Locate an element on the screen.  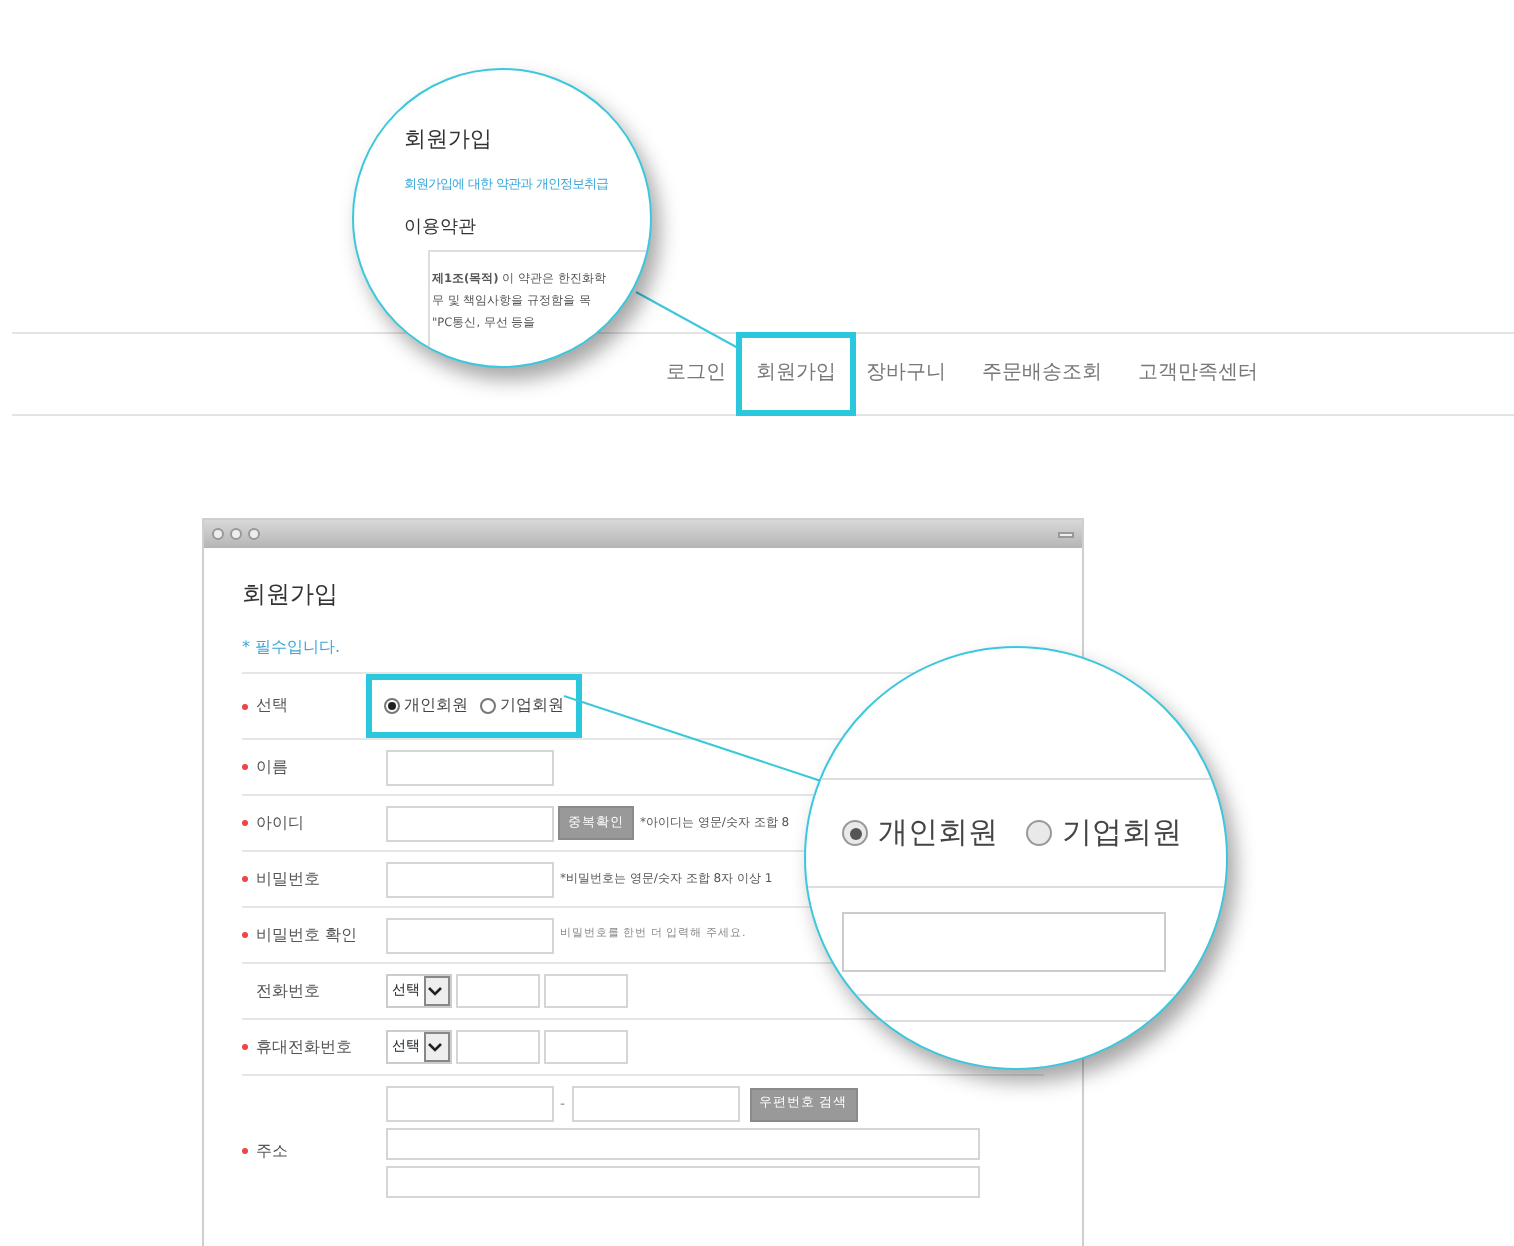
leader-line is located at coordinates (687, 320).